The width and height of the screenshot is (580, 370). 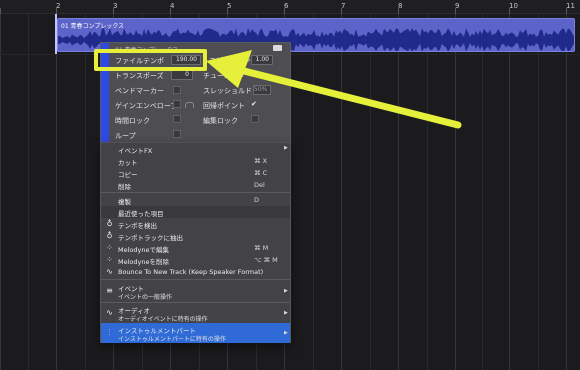 I want to click on menu-item-label: Melodyneで編集, so click(x=143, y=250).